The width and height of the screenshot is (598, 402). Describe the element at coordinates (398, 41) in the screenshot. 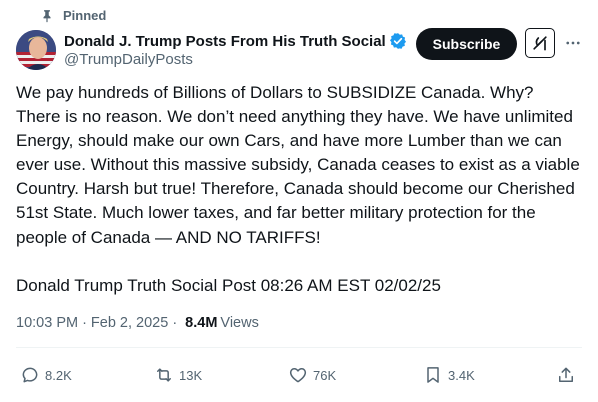

I see `verified-badge-icon` at that location.